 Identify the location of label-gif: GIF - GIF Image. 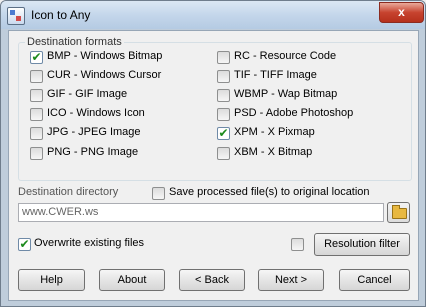
(87, 94).